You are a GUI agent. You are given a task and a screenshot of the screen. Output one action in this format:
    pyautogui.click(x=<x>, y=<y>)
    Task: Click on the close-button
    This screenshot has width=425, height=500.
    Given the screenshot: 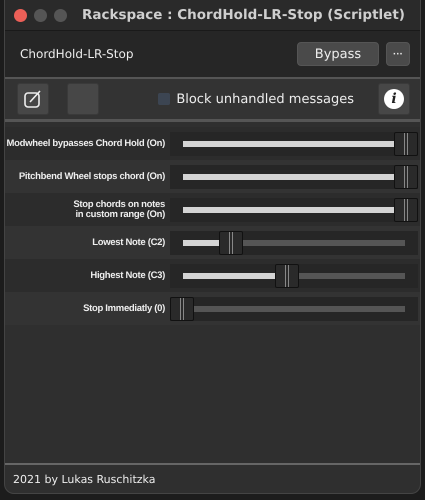 What is the action you would take?
    pyautogui.click(x=20, y=15)
    